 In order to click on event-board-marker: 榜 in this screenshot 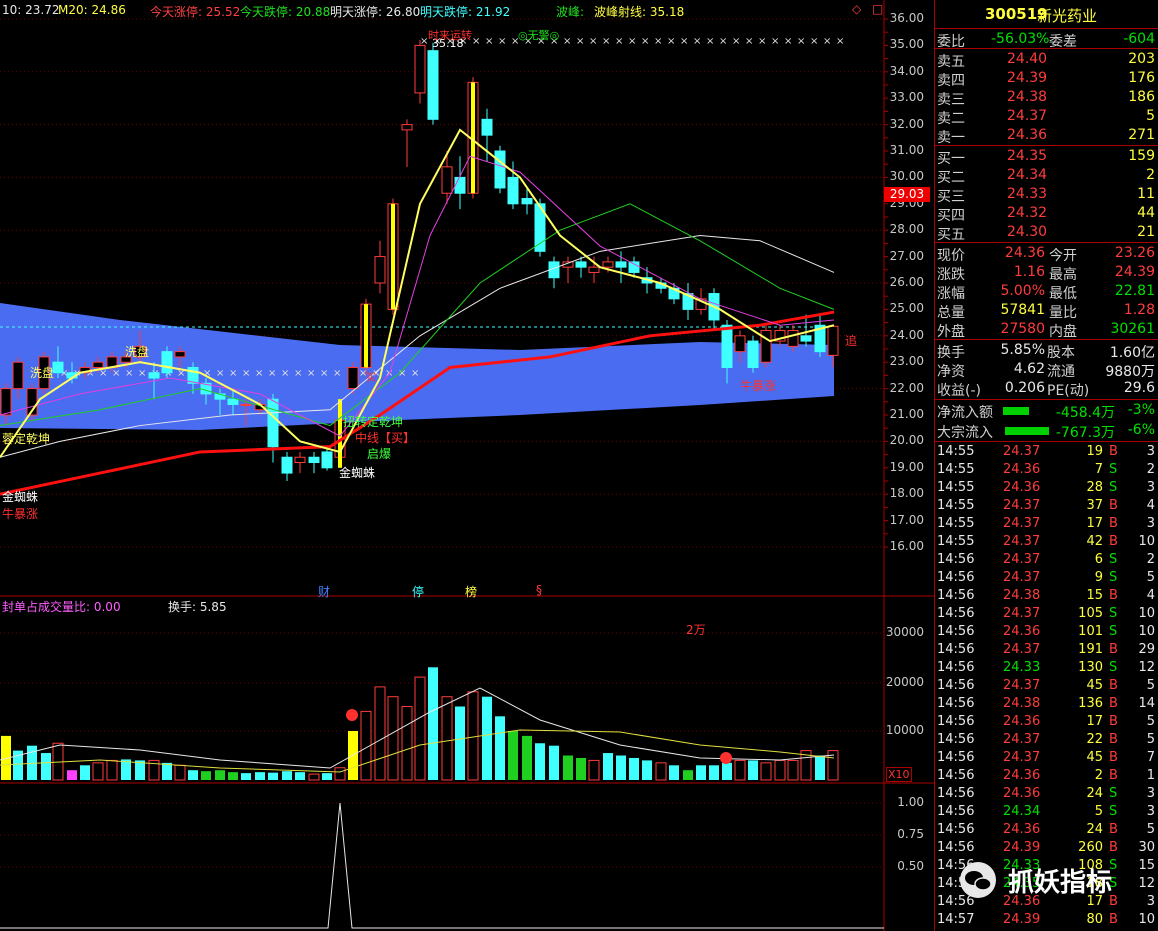, I will do `click(471, 591)`.